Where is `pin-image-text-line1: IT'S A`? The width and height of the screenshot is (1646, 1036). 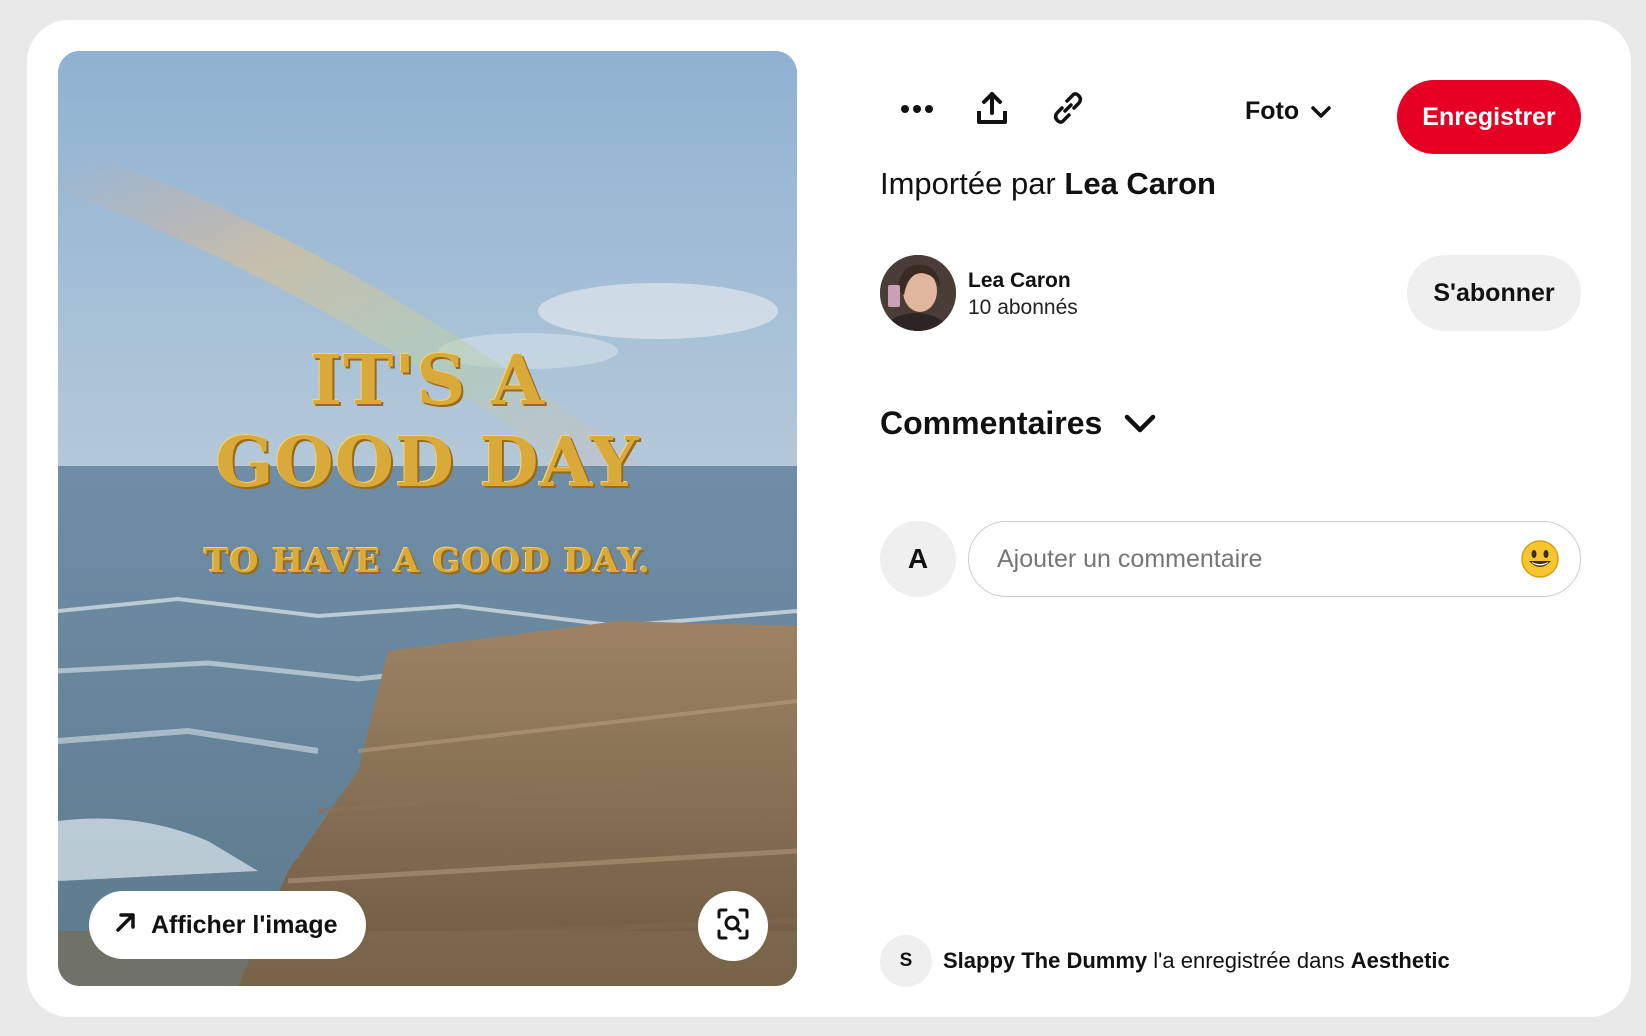
pin-image-text-line1: IT'S A is located at coordinates (427, 381).